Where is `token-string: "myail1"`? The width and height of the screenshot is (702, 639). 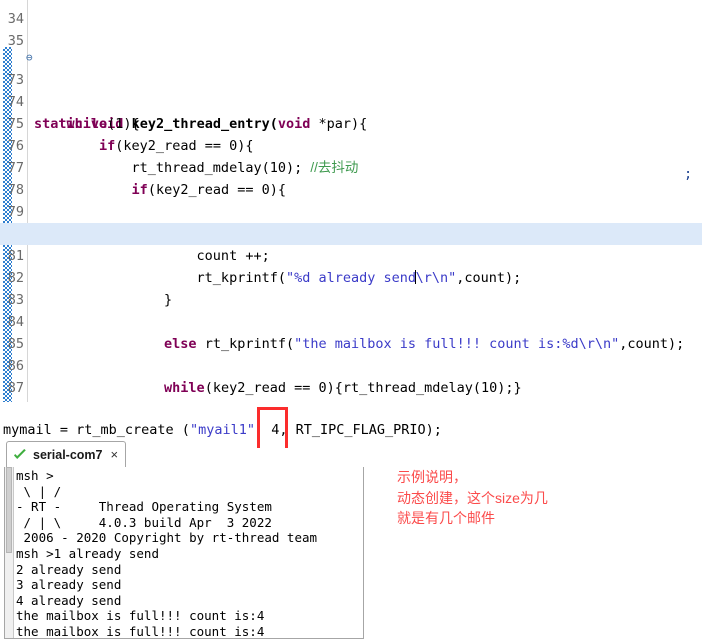 token-string: "myail1" is located at coordinates (222, 430).